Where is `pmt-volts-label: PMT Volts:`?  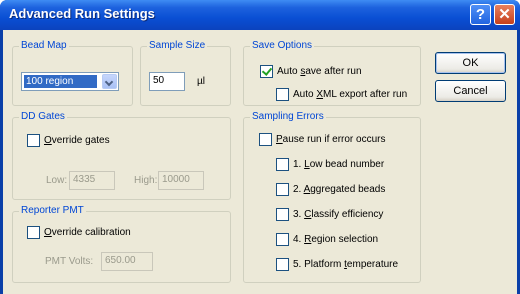
pmt-volts-label: PMT Volts: is located at coordinates (69, 261).